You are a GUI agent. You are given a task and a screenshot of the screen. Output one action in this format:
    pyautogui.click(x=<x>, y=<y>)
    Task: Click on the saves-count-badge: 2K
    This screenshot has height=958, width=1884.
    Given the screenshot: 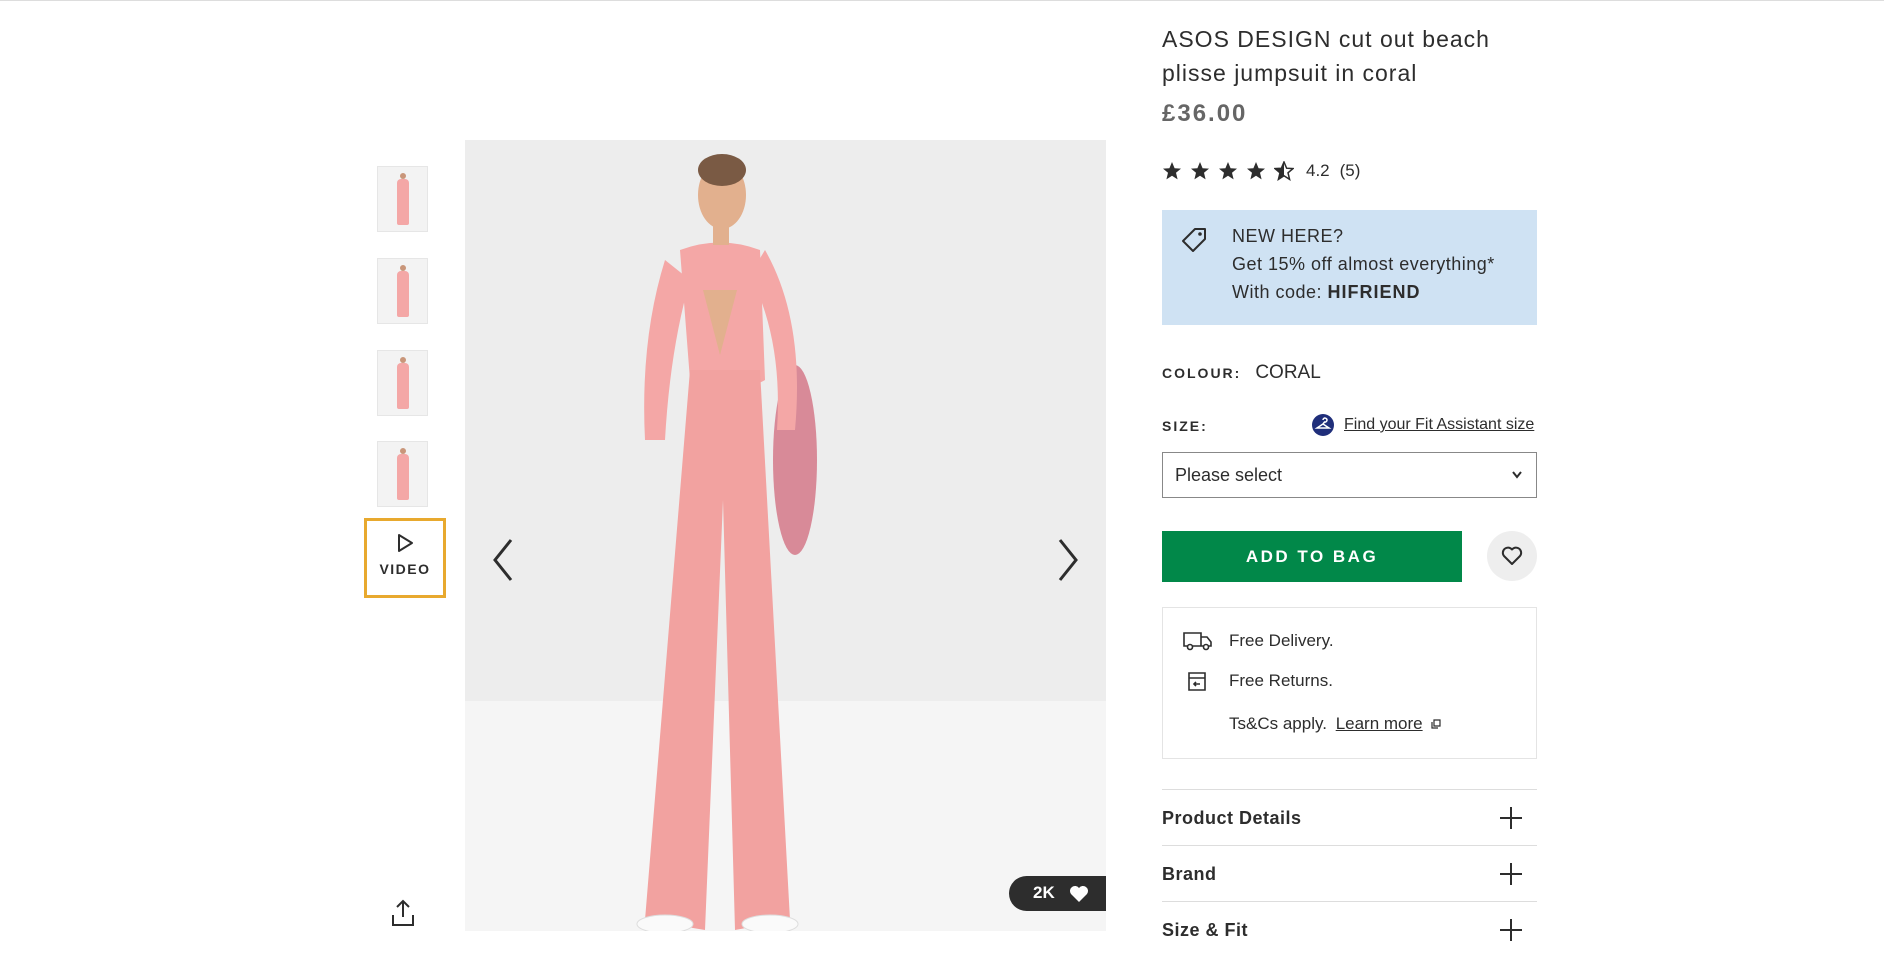 What is the action you would take?
    pyautogui.click(x=1057, y=893)
    